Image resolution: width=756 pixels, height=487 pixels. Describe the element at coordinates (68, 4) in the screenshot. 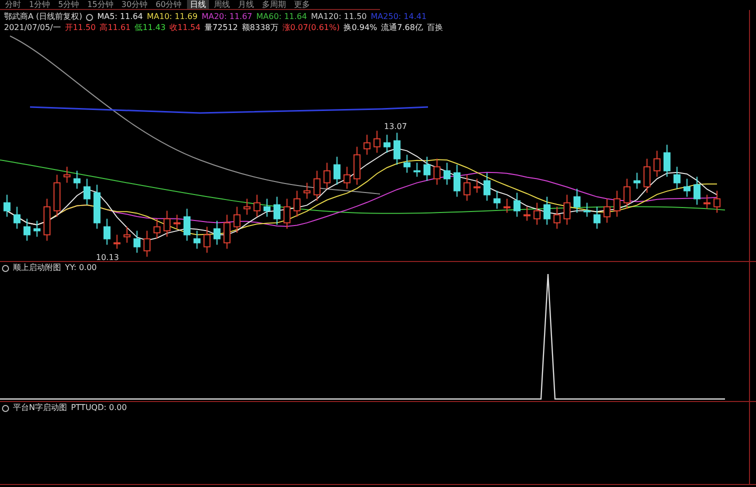

I see `period-tab: 5分钟` at that location.